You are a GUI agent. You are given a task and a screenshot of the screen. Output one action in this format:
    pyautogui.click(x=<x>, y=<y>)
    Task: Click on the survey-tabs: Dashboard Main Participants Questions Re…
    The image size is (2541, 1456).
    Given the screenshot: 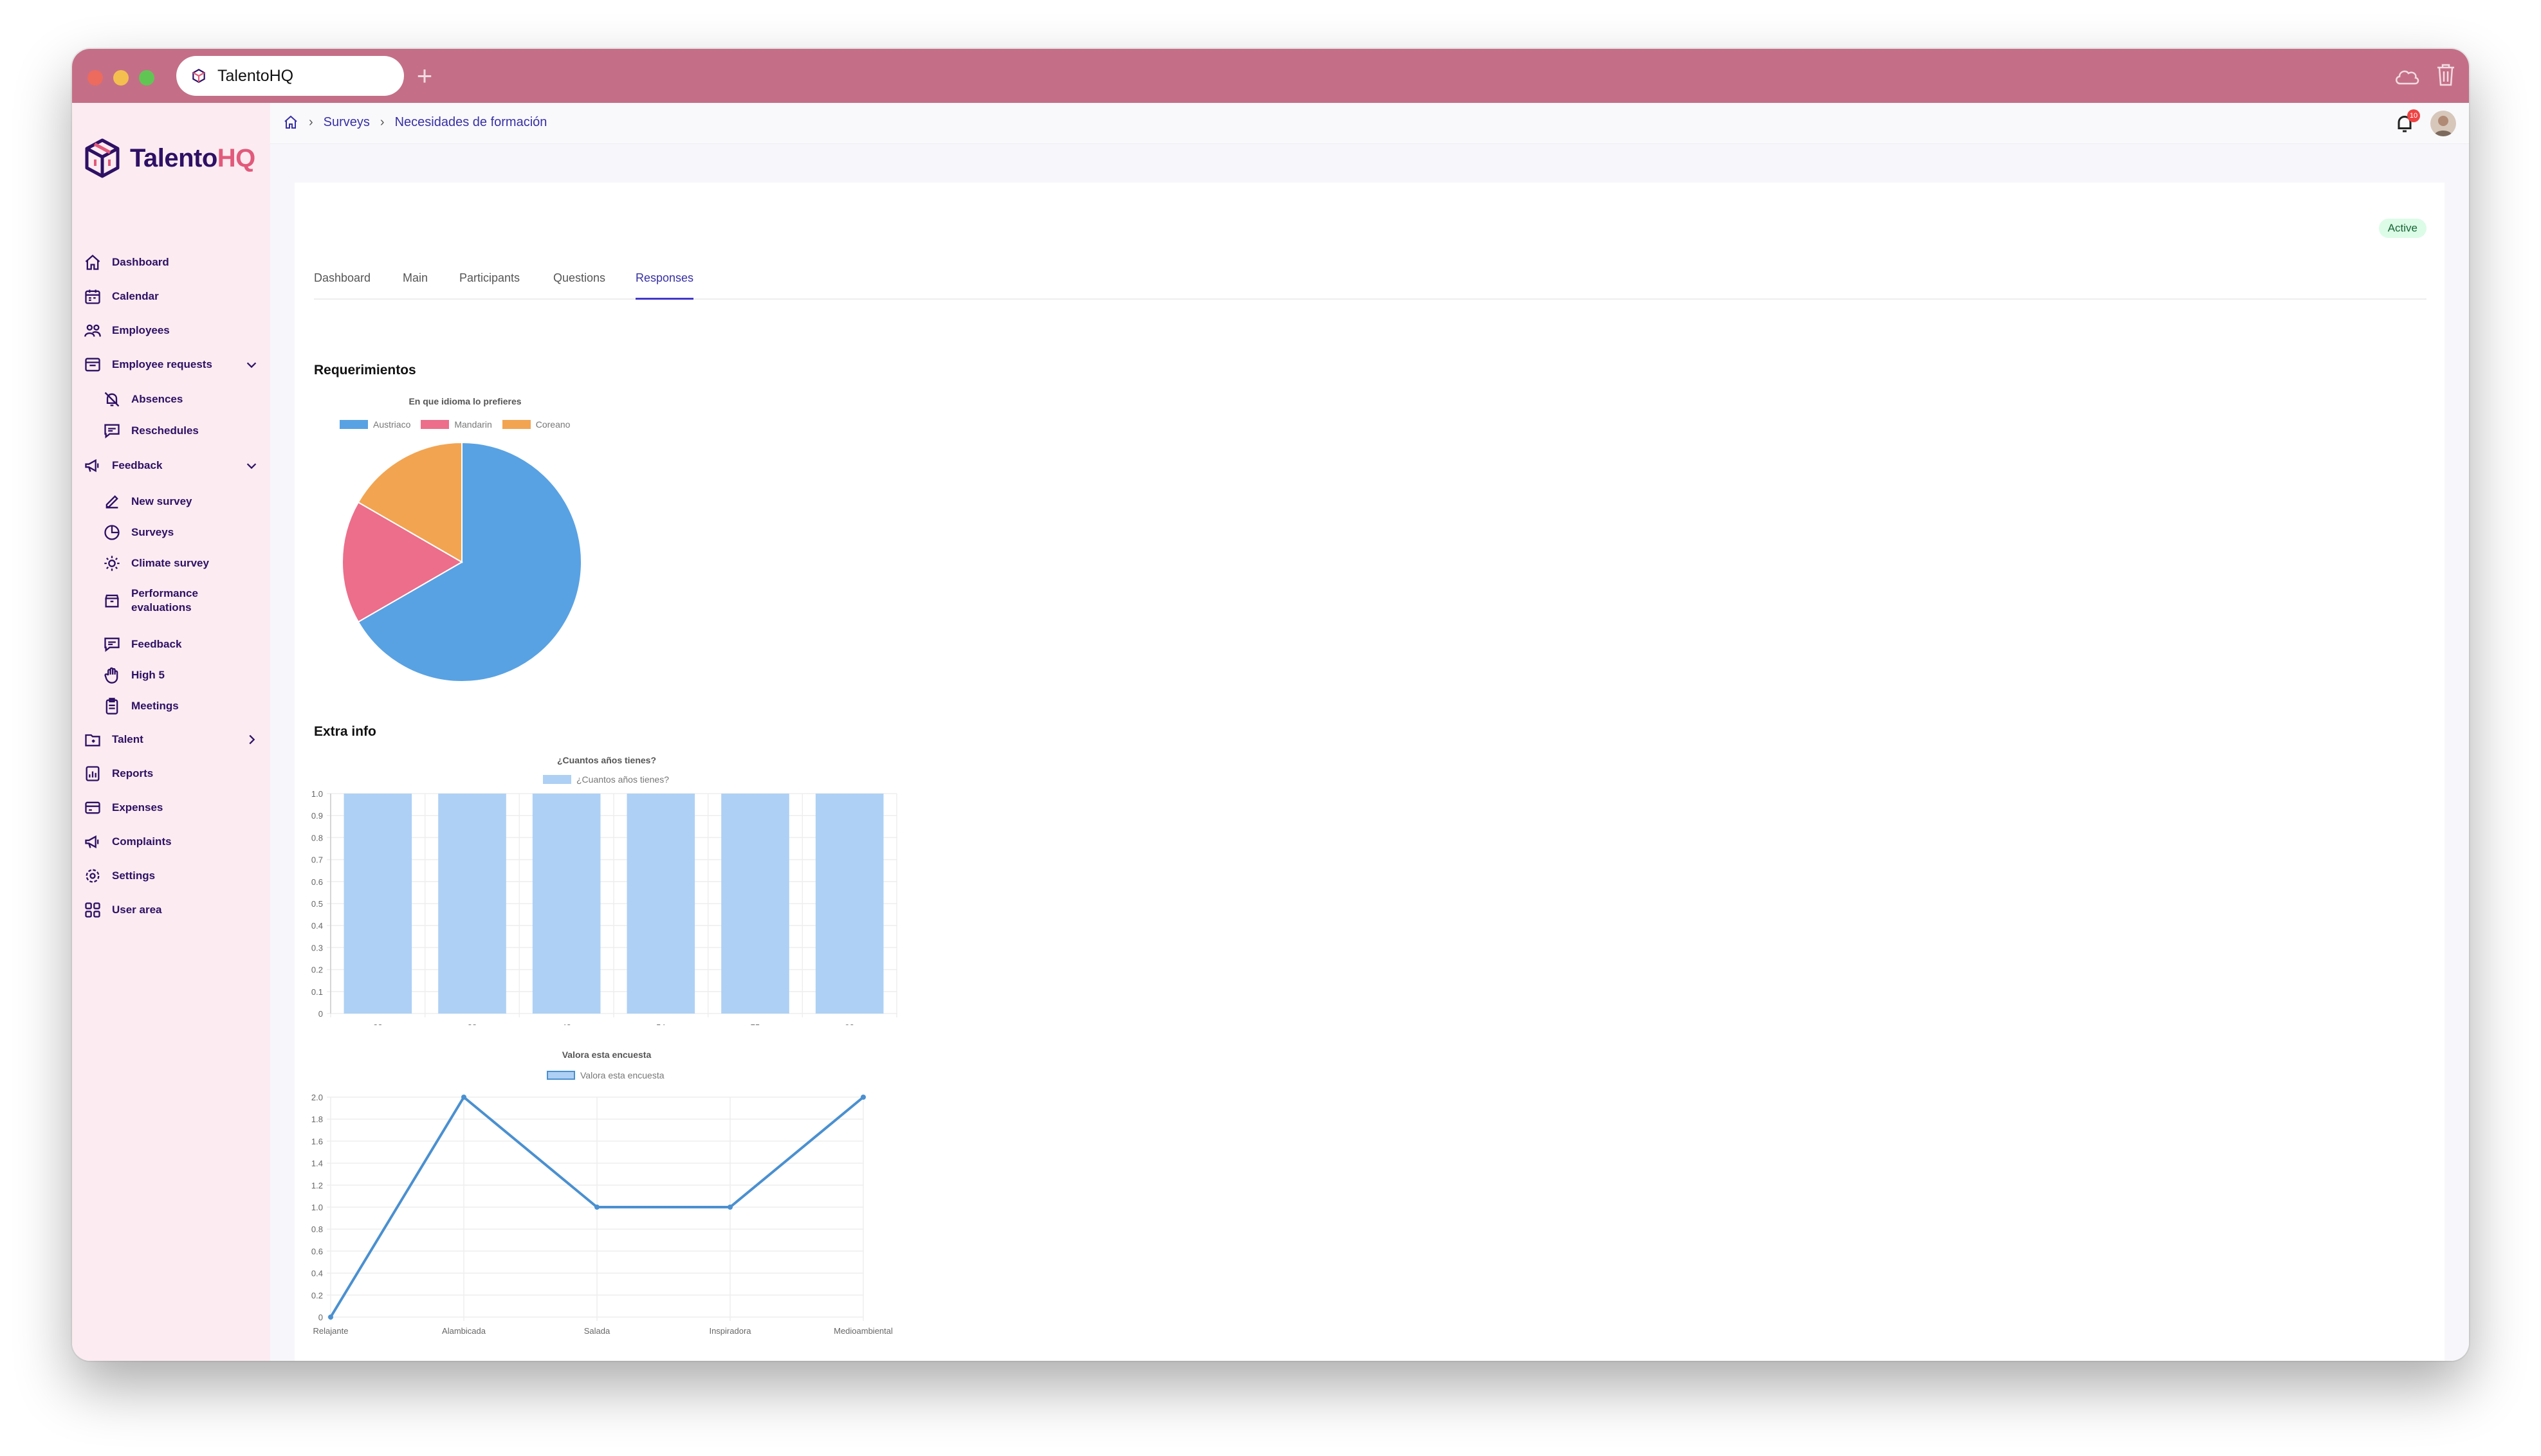 What is the action you would take?
    pyautogui.click(x=1370, y=284)
    